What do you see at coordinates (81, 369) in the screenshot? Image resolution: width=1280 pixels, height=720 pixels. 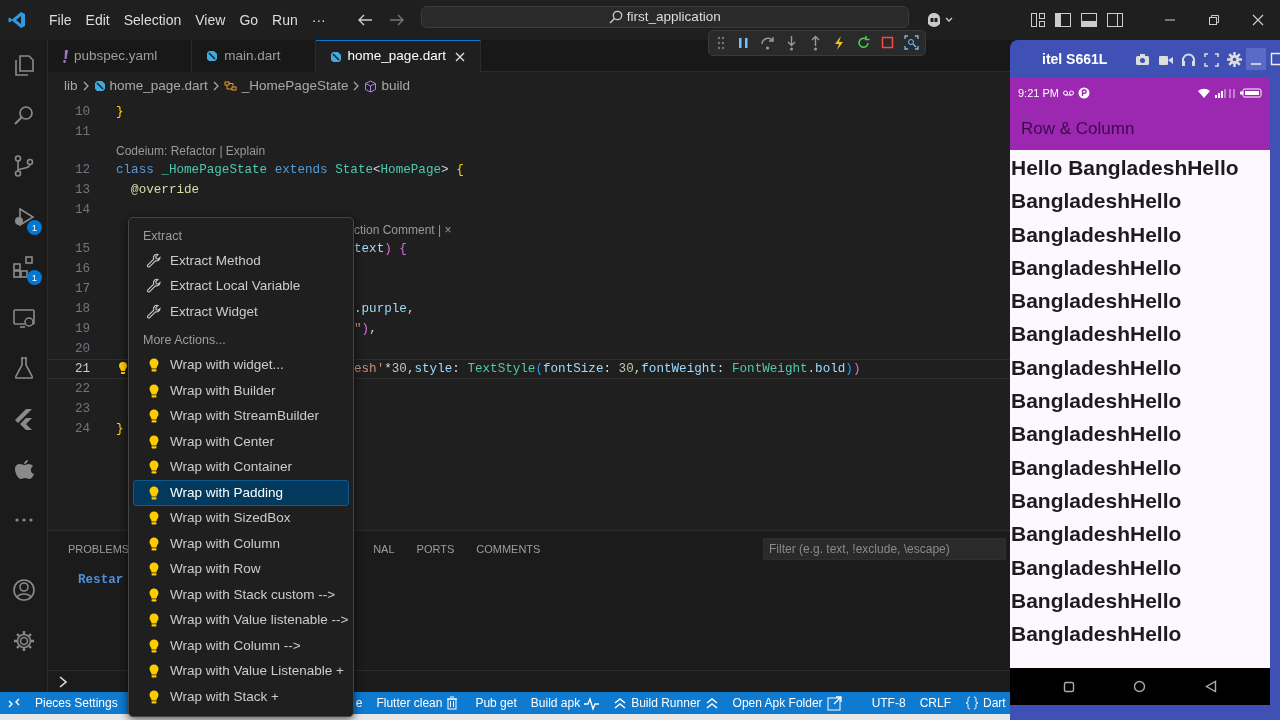 I see `line-number: 21` at bounding box center [81, 369].